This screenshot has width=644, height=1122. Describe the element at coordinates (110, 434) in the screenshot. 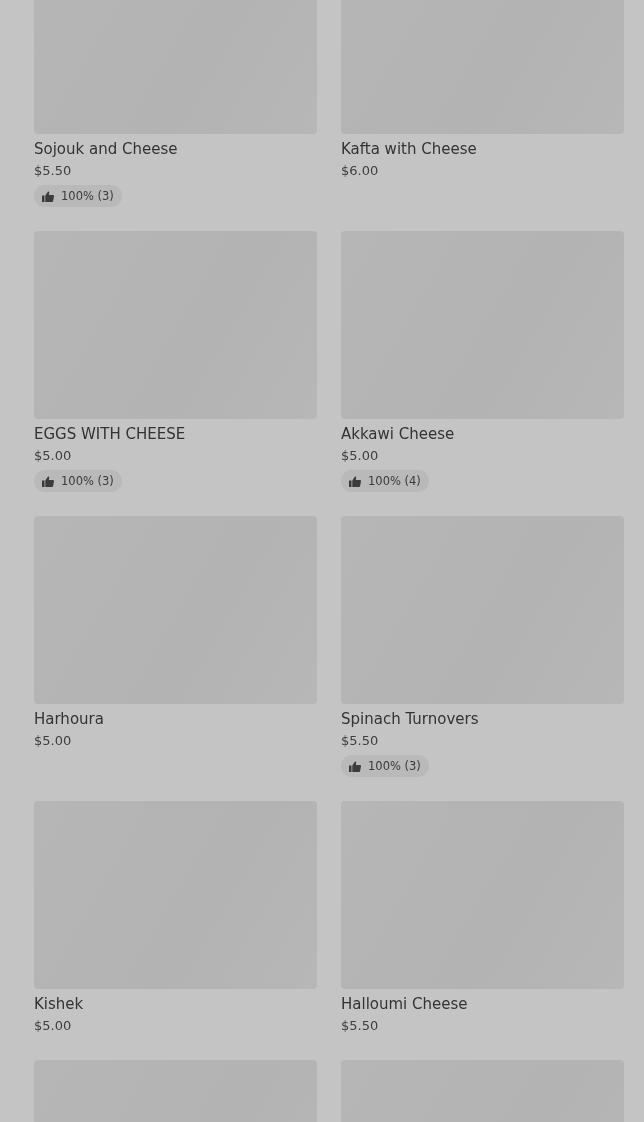

I see `product-name: EGGS WITH CHEESE` at that location.